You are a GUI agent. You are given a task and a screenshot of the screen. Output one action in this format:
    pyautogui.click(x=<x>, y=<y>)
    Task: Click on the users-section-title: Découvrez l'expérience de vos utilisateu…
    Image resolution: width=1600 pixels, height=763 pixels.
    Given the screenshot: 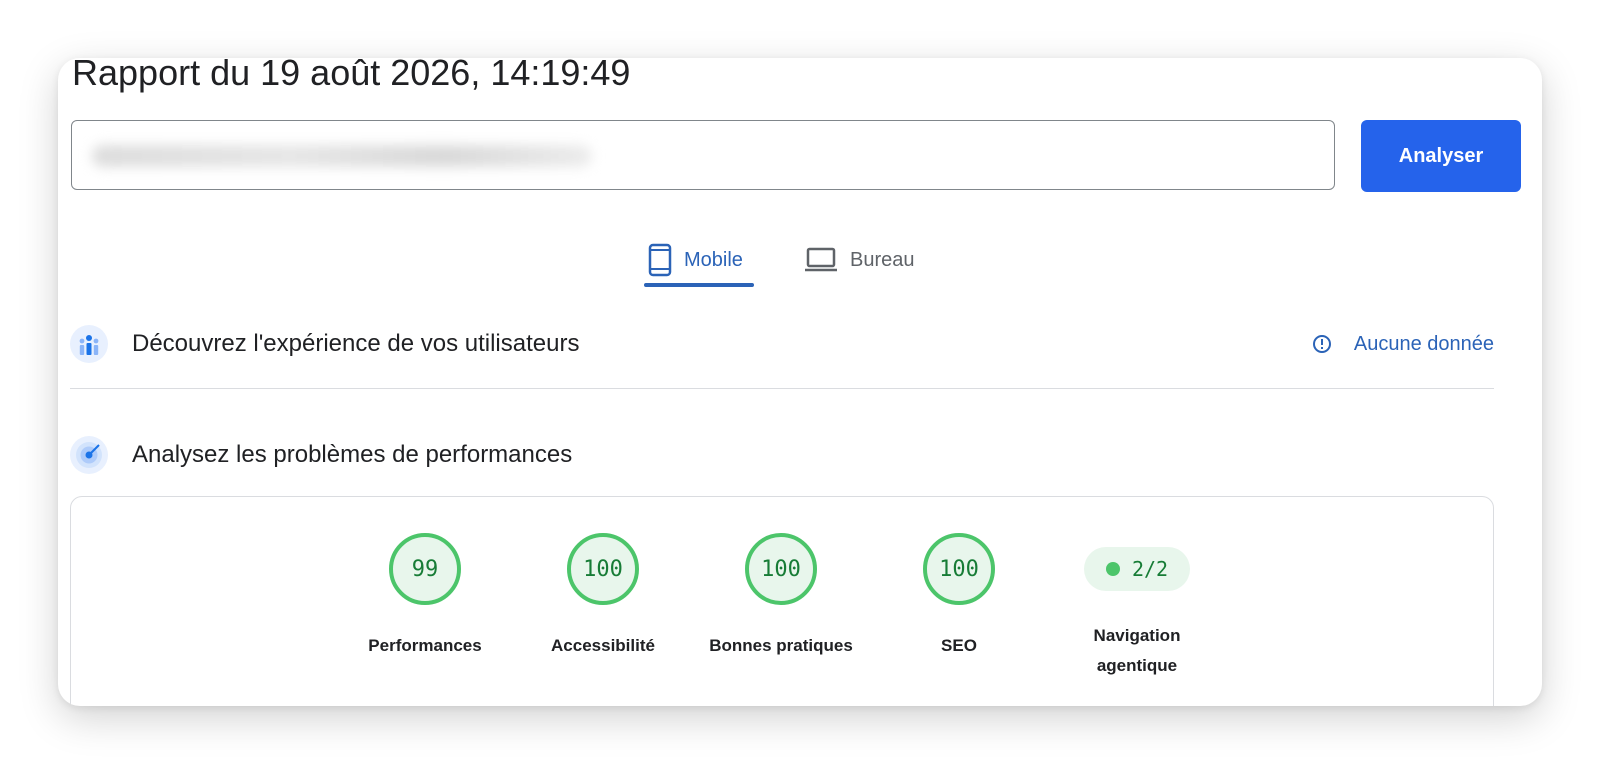 What is the action you would take?
    pyautogui.click(x=356, y=343)
    